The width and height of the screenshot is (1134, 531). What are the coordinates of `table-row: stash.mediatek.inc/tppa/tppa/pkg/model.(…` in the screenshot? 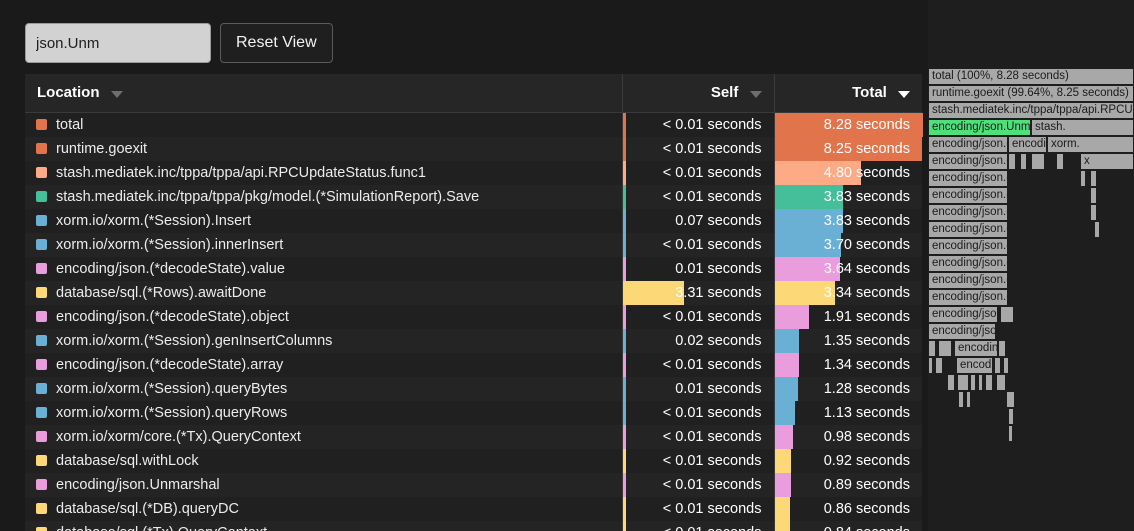 It's located at (473, 196).